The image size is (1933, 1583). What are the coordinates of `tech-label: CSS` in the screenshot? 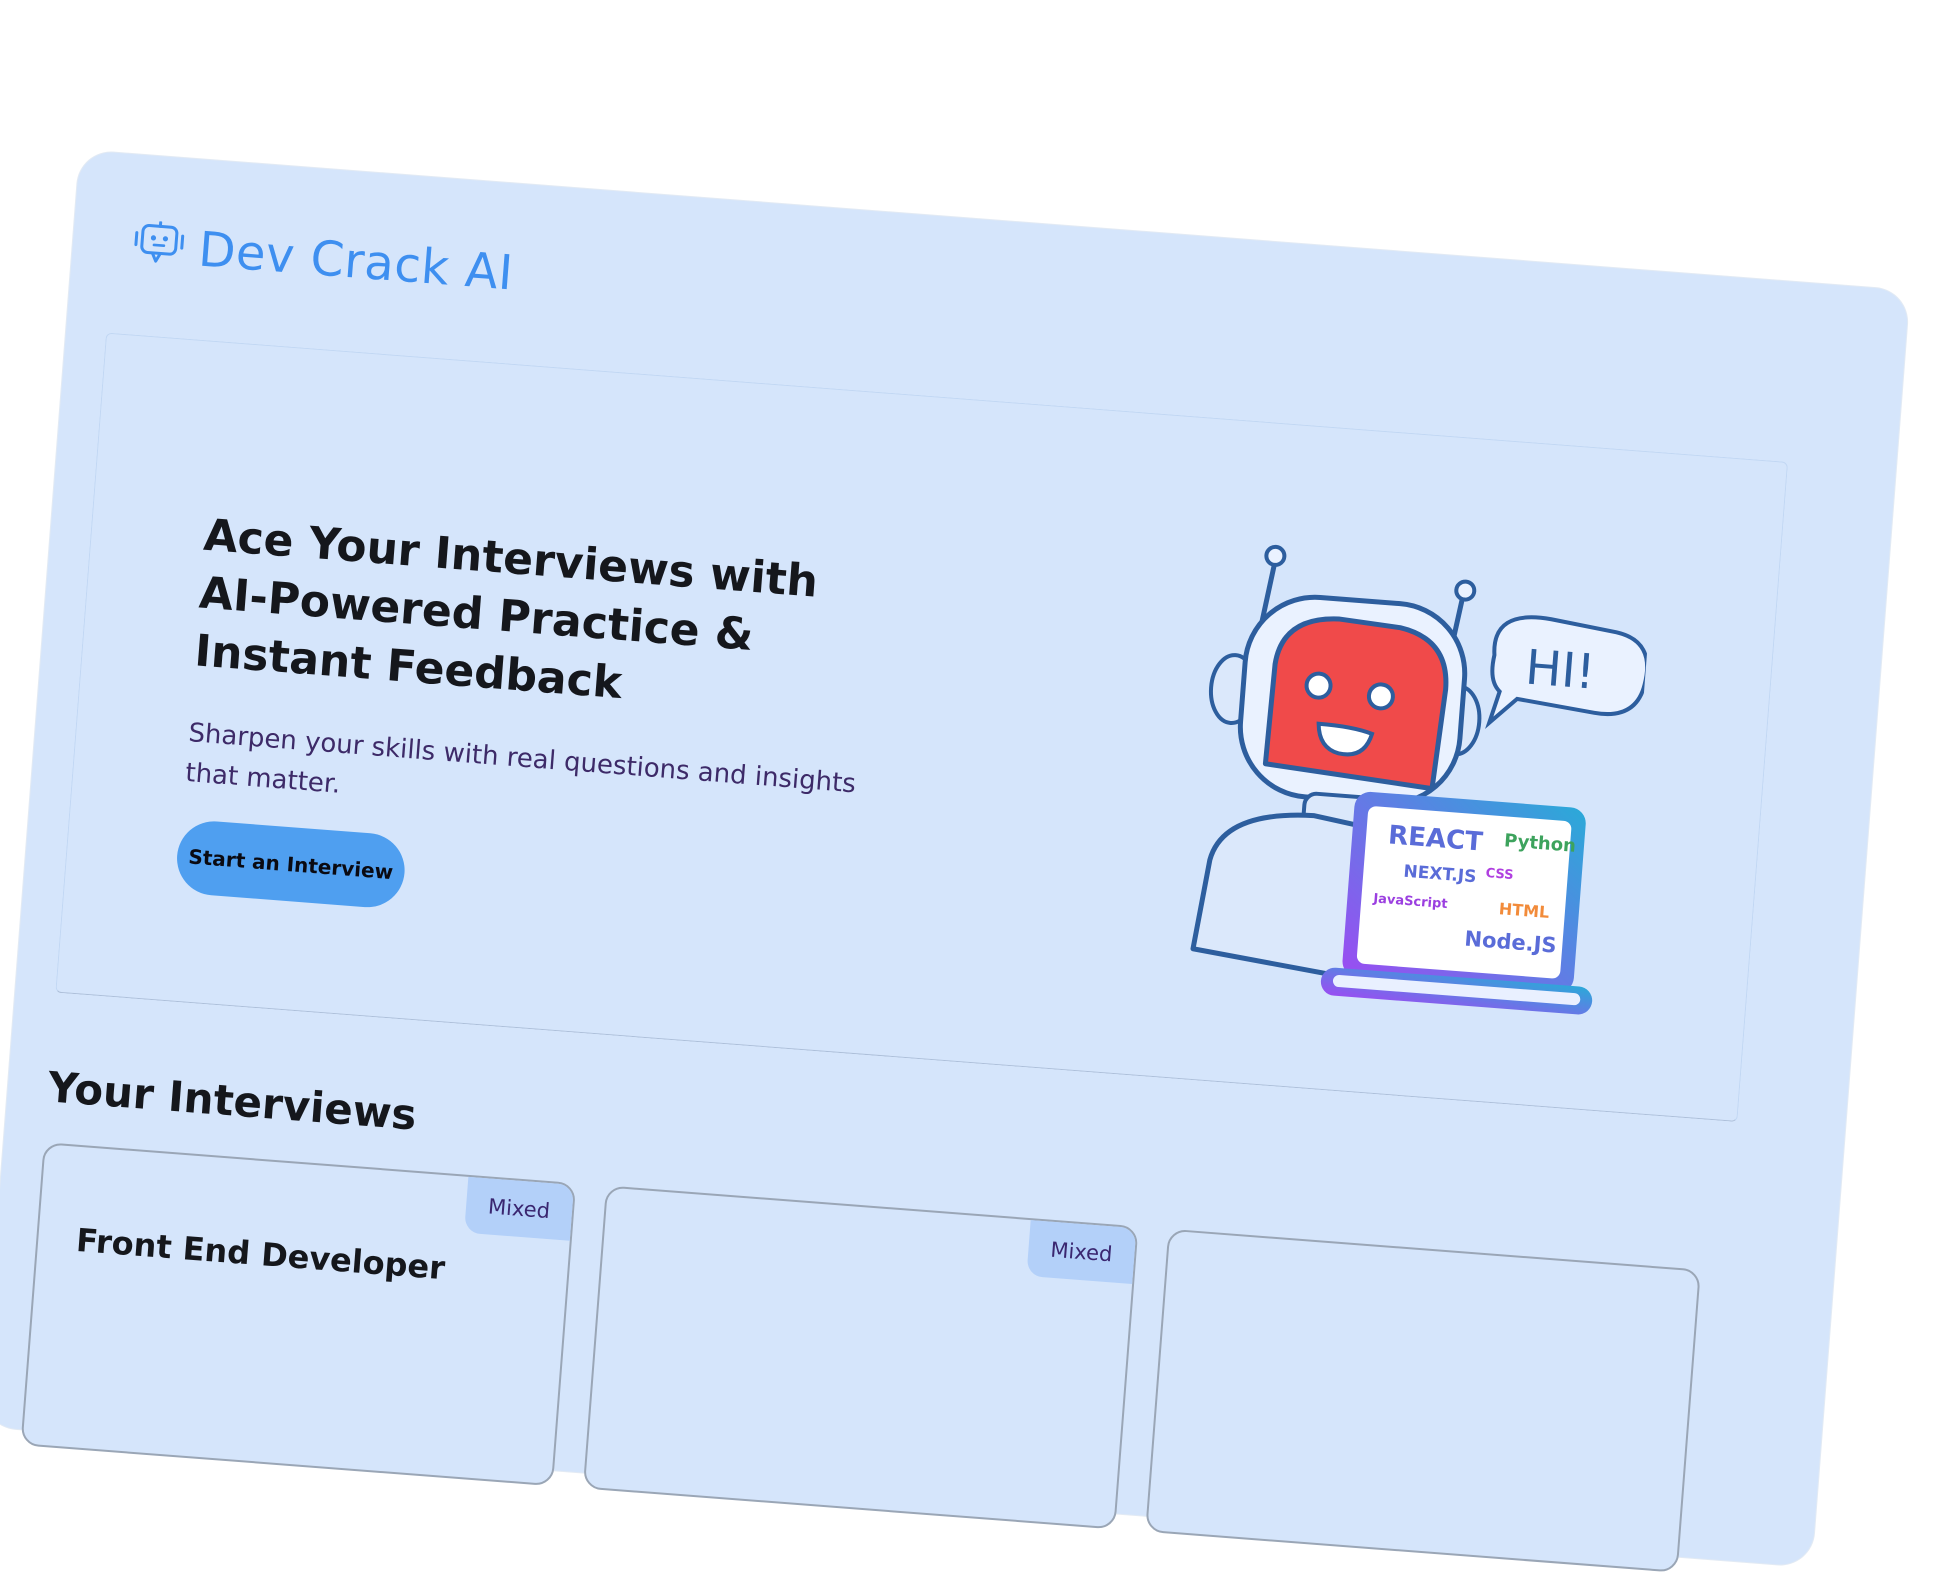 It's located at (1499, 874).